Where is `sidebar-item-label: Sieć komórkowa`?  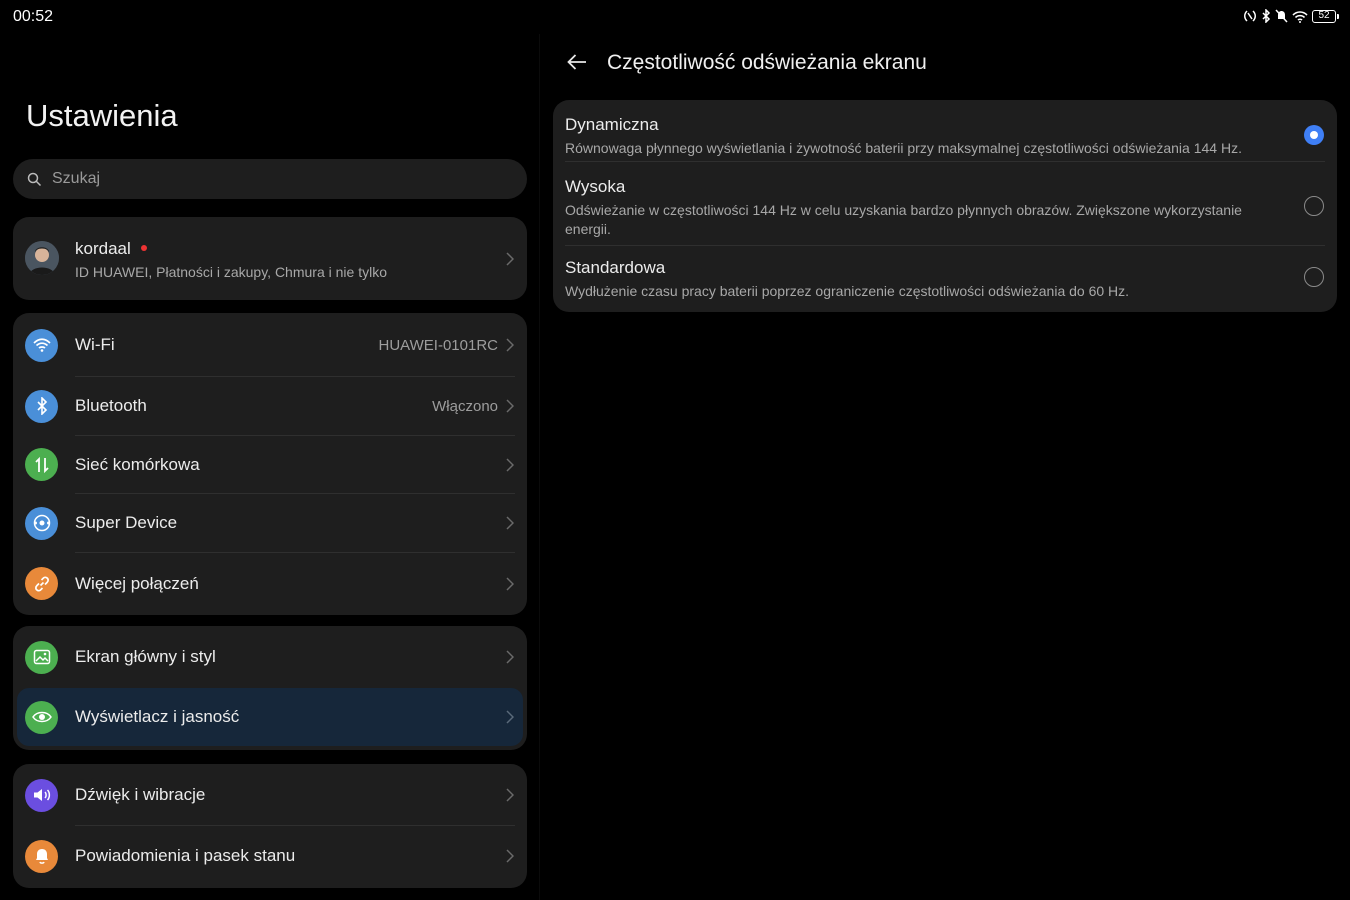 sidebar-item-label: Sieć komórkowa is located at coordinates (137, 464).